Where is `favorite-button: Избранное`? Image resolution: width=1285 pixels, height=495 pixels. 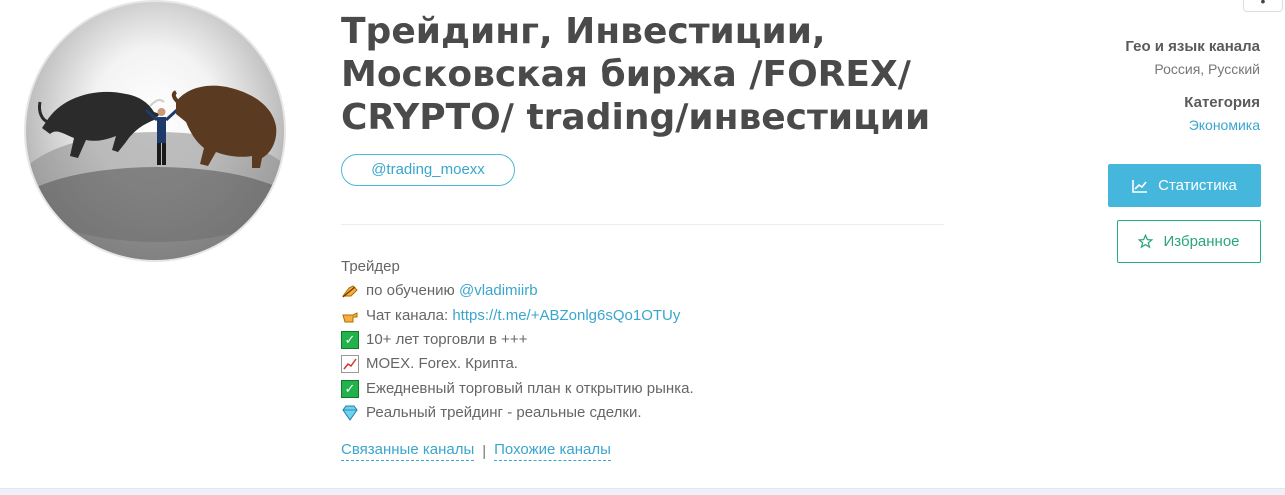 favorite-button: Избранное is located at coordinates (1189, 241).